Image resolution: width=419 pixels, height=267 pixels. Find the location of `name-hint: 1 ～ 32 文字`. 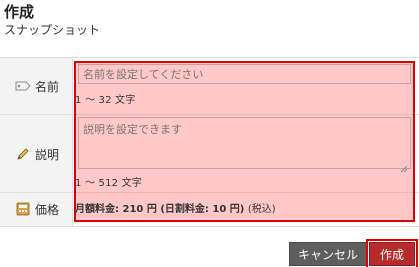

name-hint: 1 ～ 32 文字 is located at coordinates (105, 100).